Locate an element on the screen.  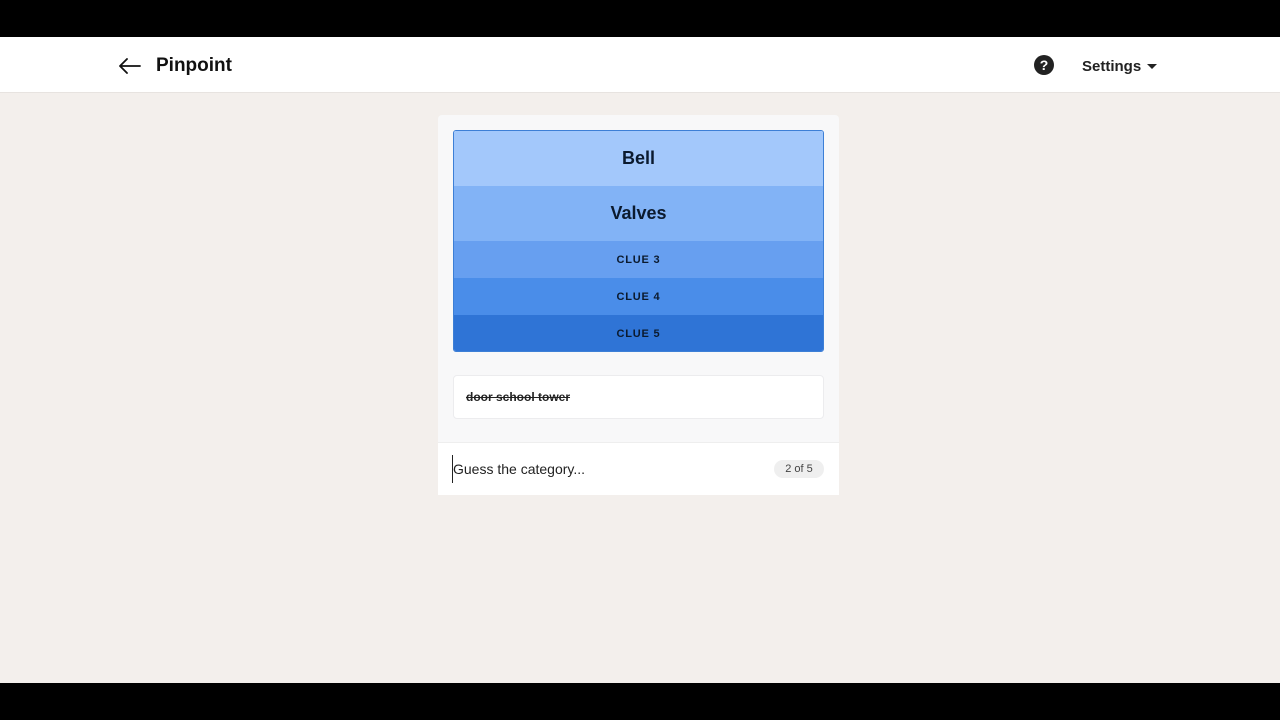
letterbox-top is located at coordinates (640, 18).